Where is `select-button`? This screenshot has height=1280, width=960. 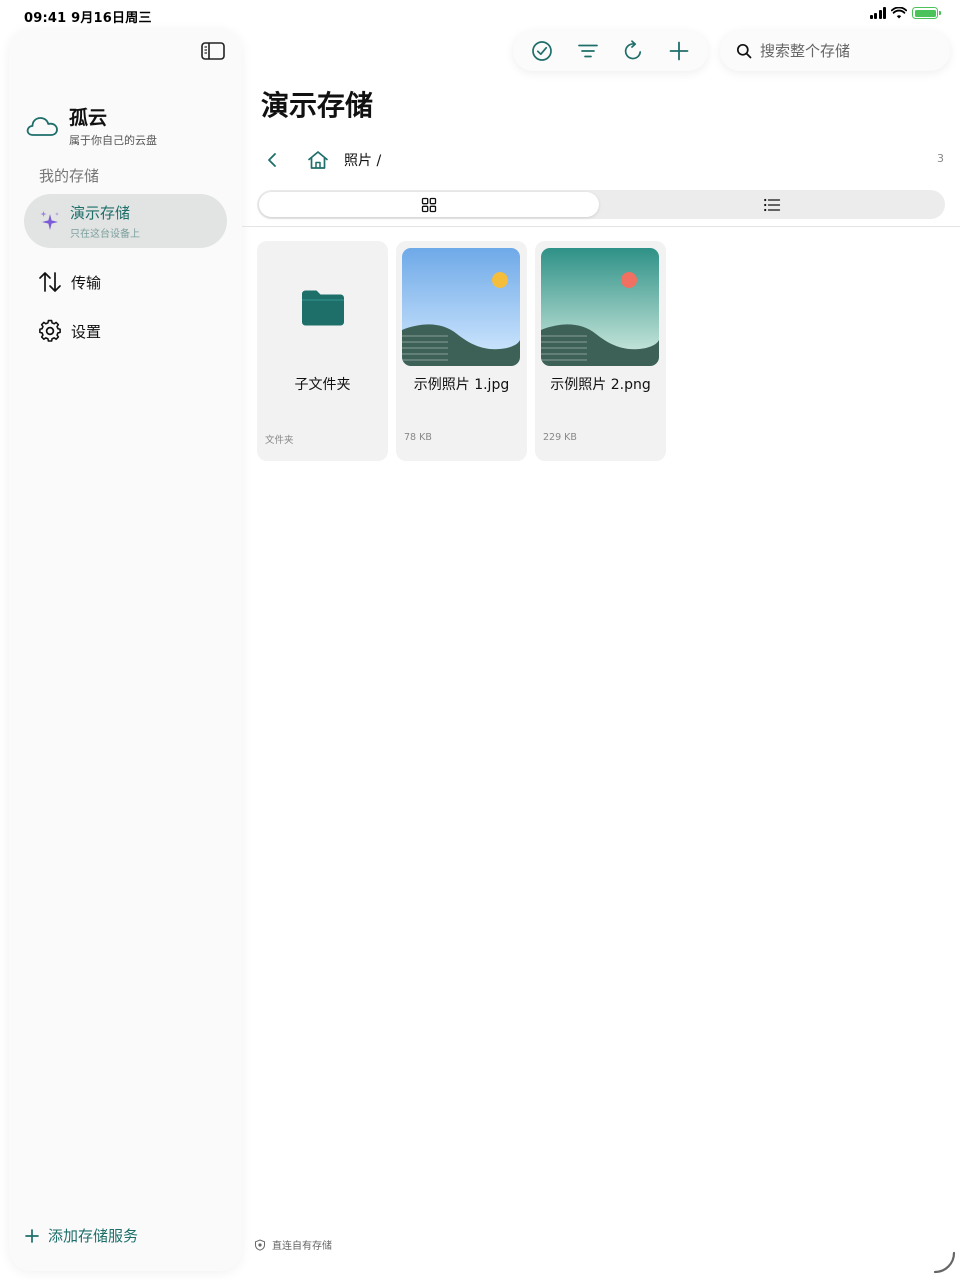
select-button is located at coordinates (542, 51).